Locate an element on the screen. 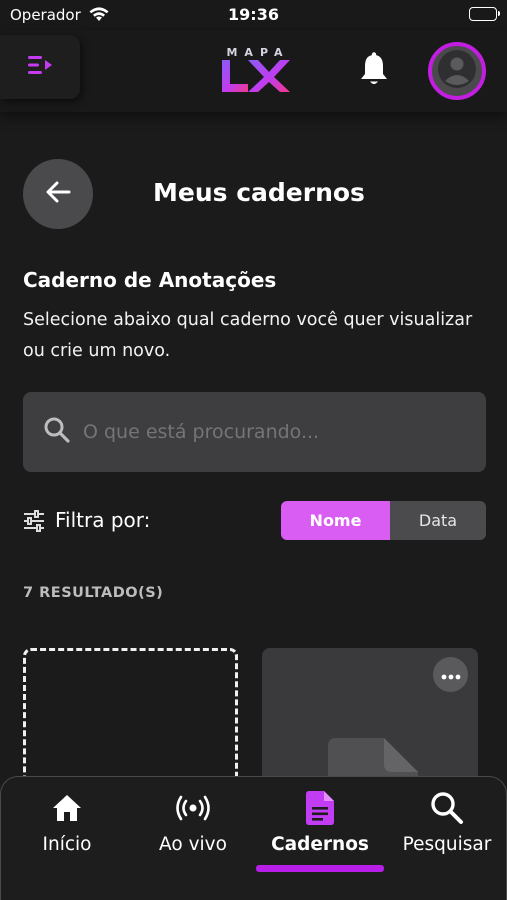  filter-option-data: Data is located at coordinates (438, 520).